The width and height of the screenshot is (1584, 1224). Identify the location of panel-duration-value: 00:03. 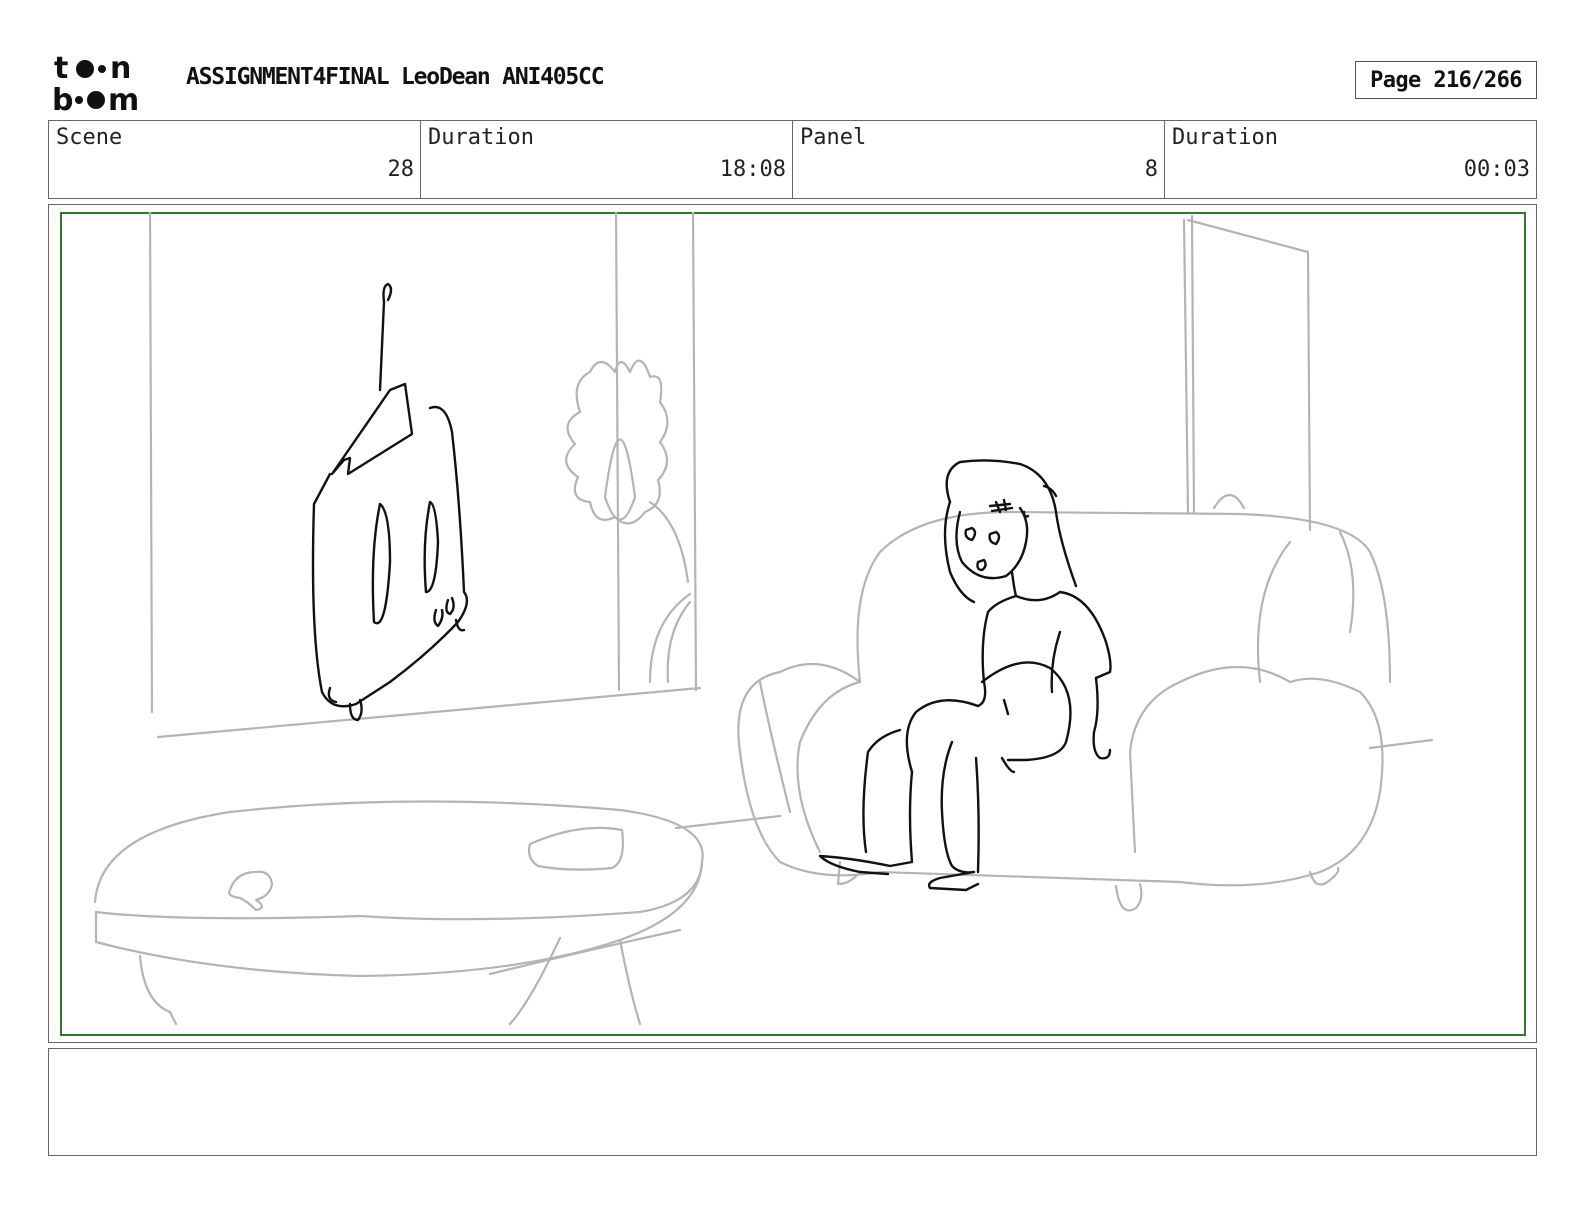
(1496, 169).